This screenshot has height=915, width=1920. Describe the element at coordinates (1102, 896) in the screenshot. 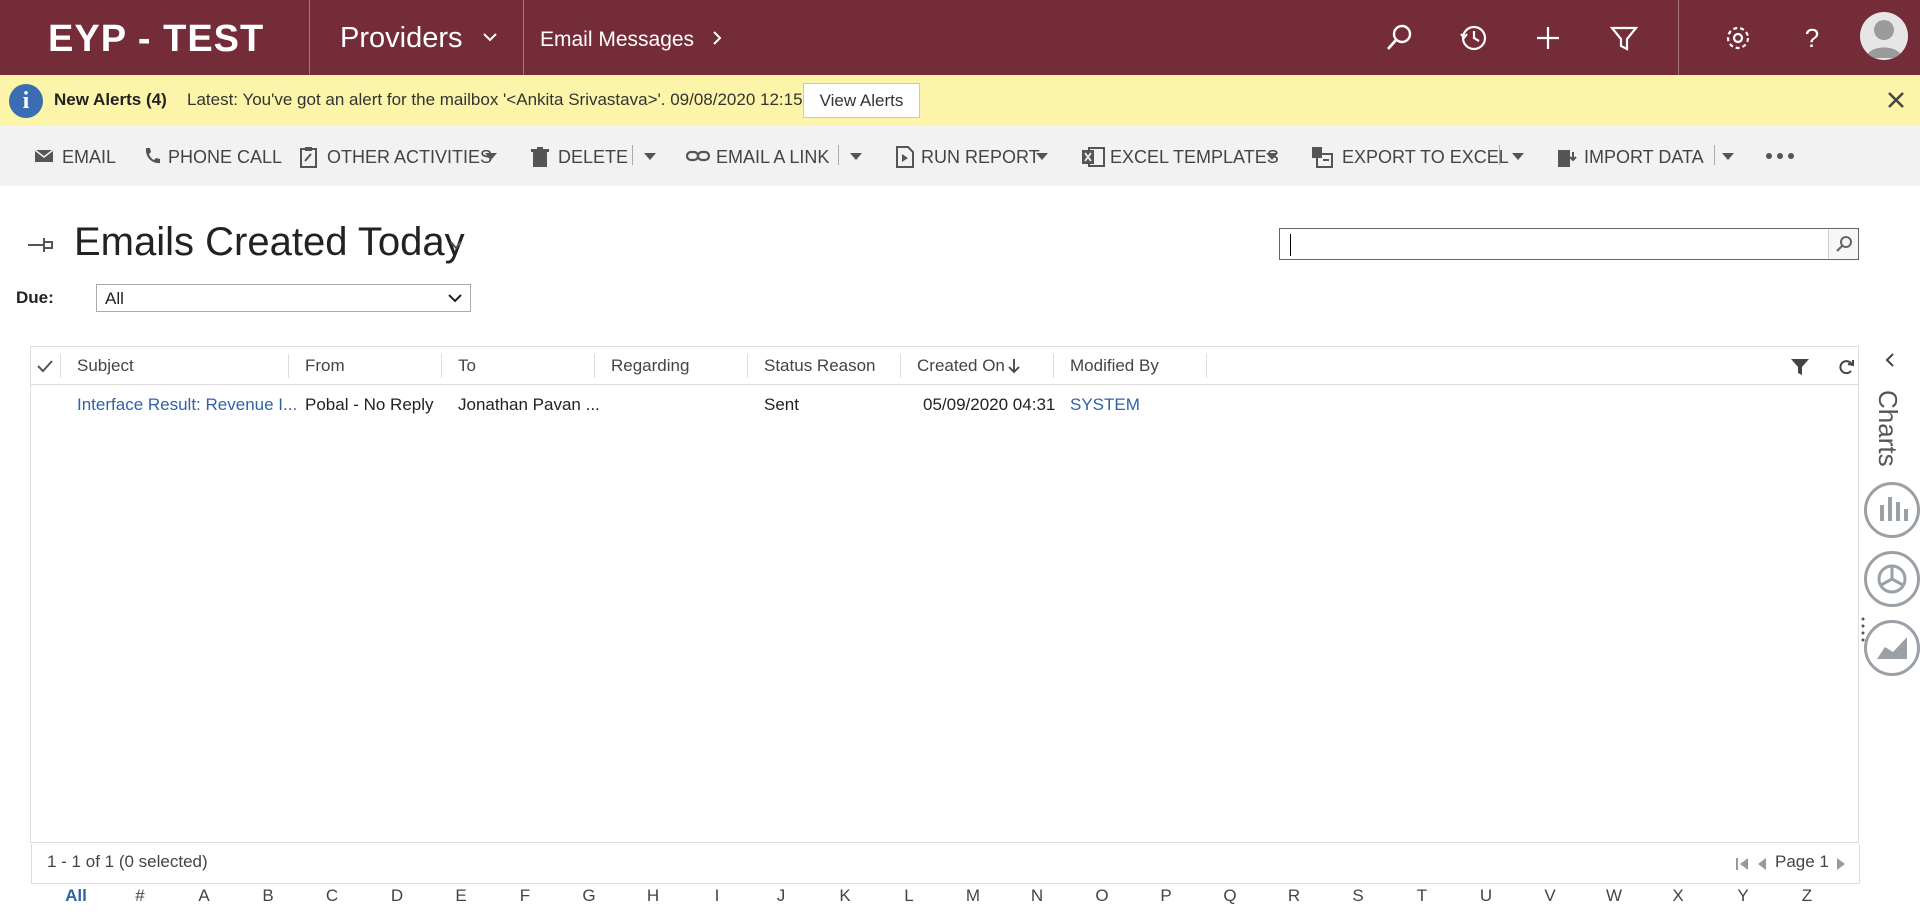

I see `jump-letter: O` at that location.